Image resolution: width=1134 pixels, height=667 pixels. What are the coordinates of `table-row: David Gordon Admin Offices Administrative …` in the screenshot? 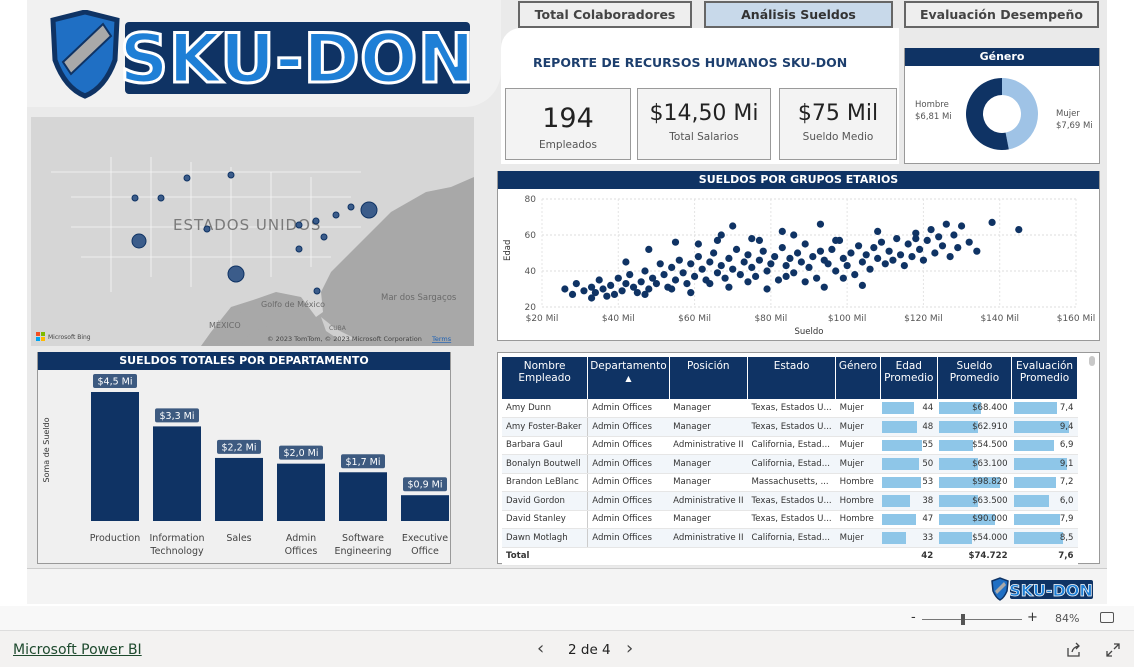 It's located at (790, 501).